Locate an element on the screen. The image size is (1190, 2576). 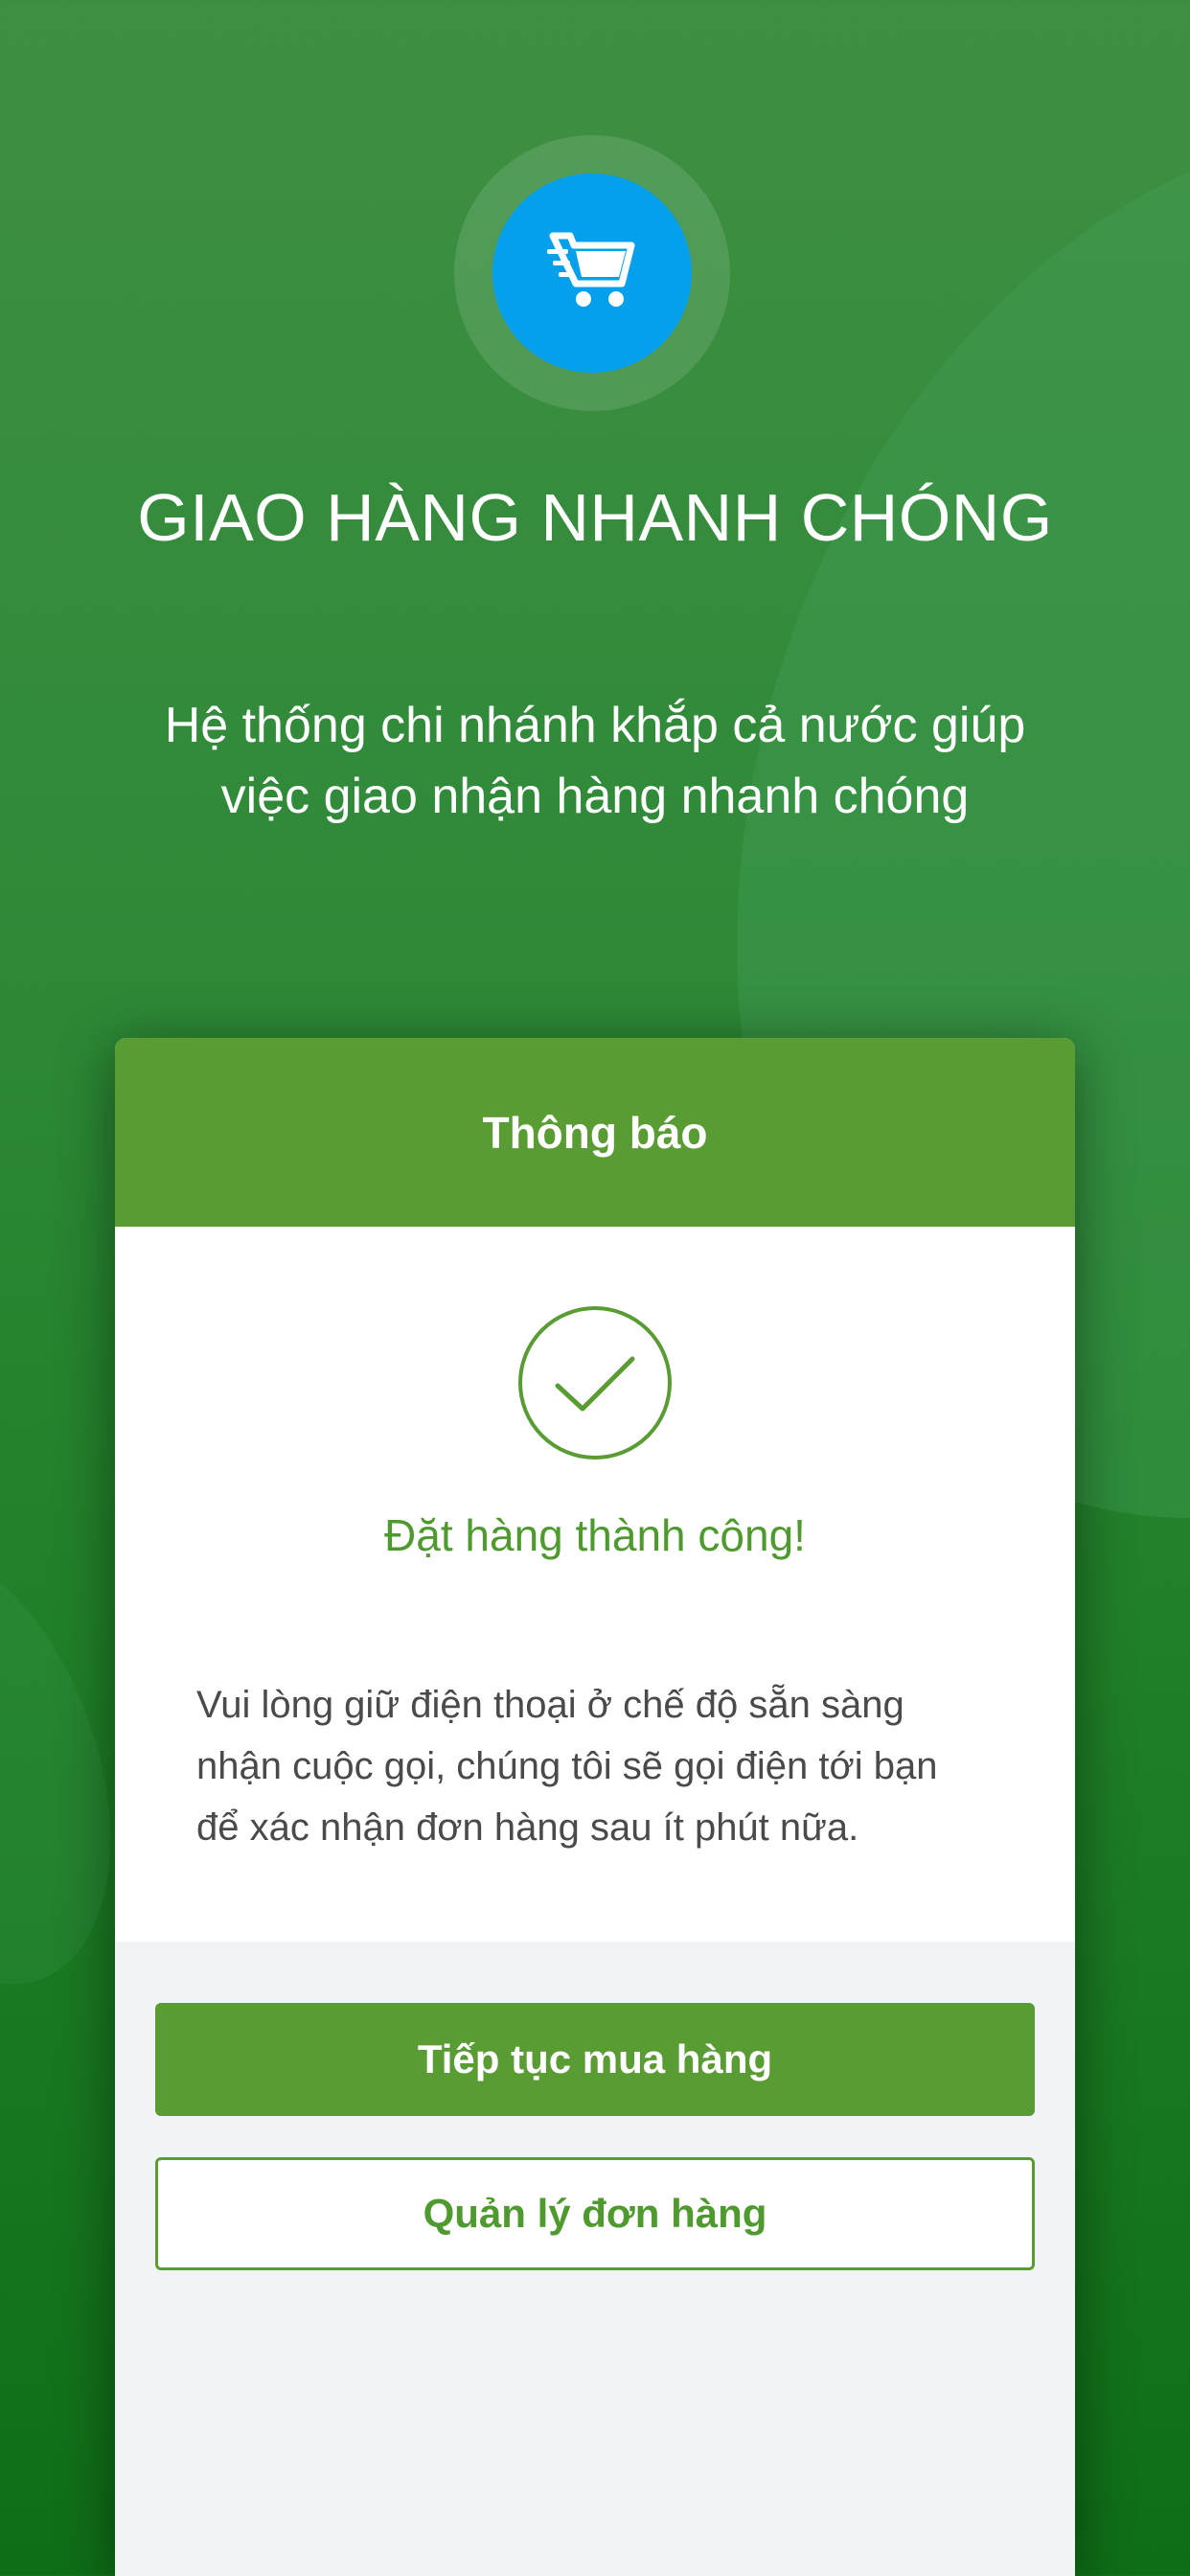
dialog-header: Thông báo is located at coordinates (595, 1132).